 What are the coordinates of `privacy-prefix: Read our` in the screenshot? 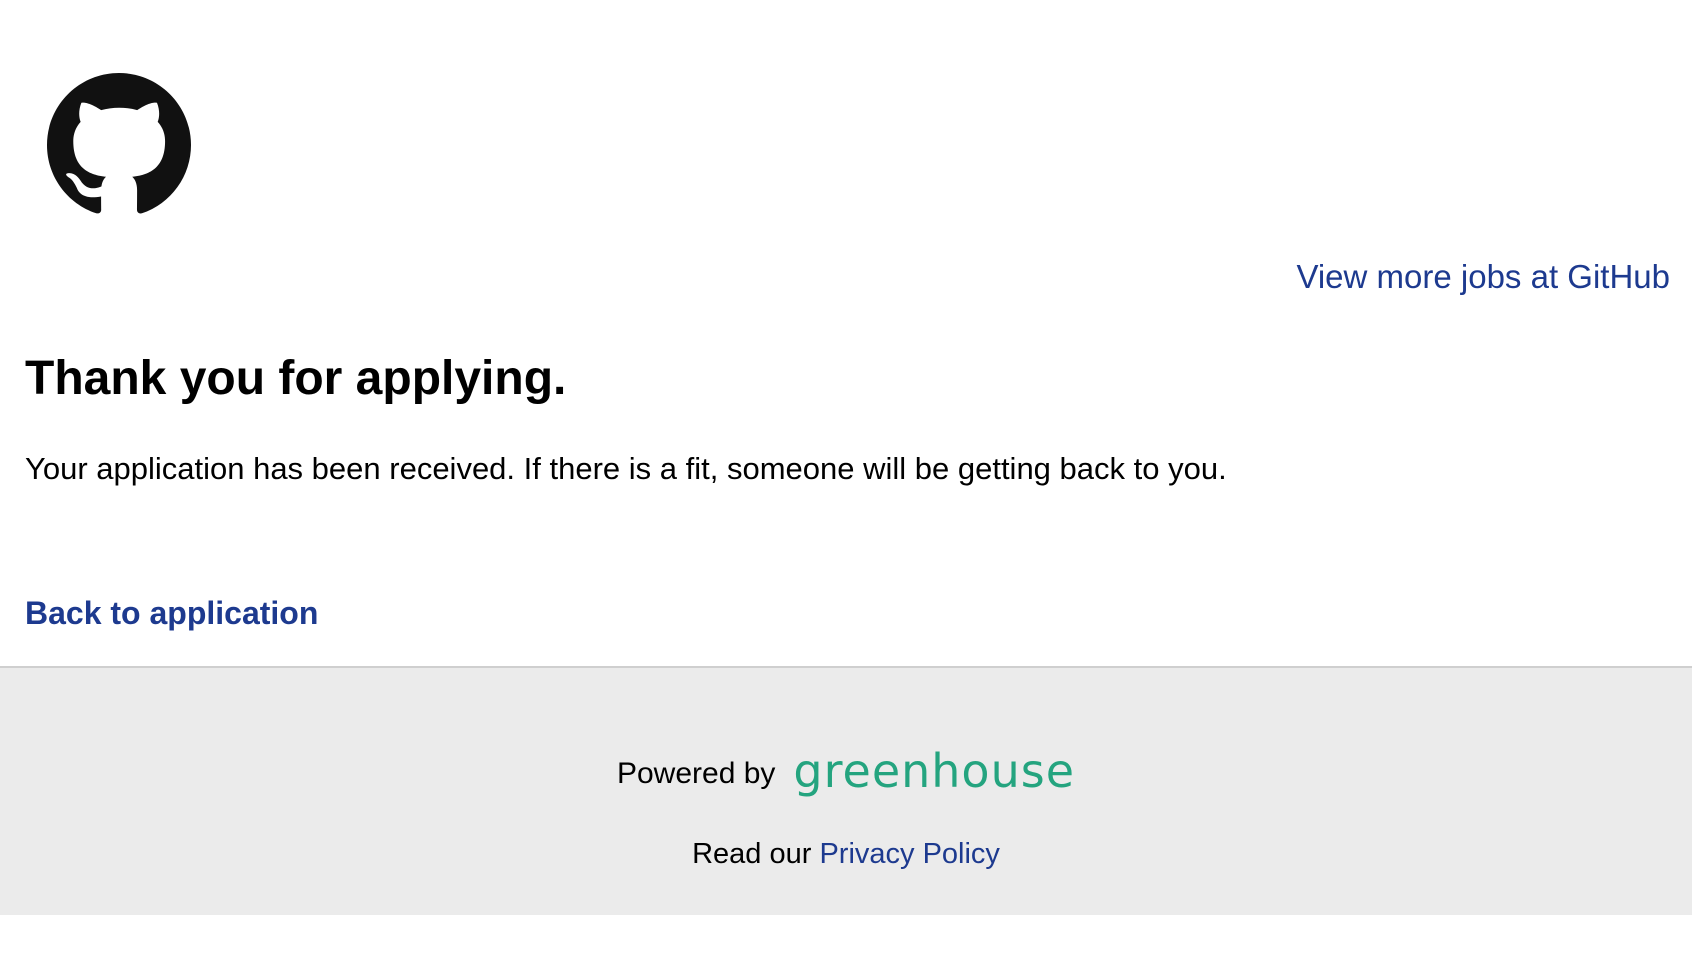 It's located at (752, 854).